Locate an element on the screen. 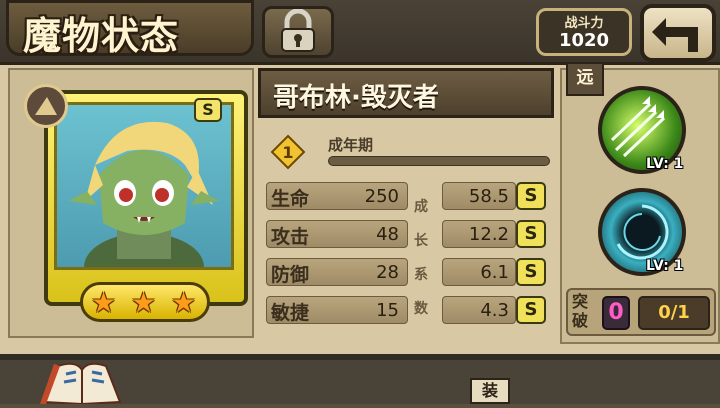 The width and height of the screenshot is (720, 408). monster-name-bar: 哥布林·毁灭者 is located at coordinates (406, 93).